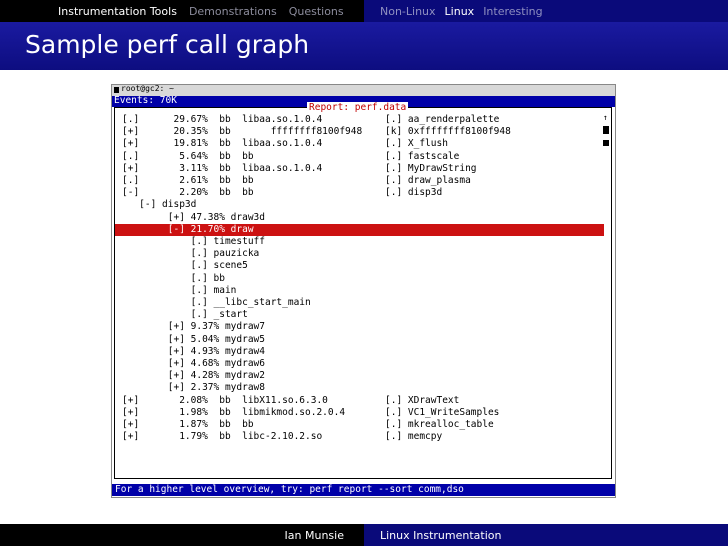 This screenshot has width=728, height=546. What do you see at coordinates (359, 425) in the screenshot?
I see `table-row: [+] 1.87% bb bb [.] mkrealloc_table` at bounding box center [359, 425].